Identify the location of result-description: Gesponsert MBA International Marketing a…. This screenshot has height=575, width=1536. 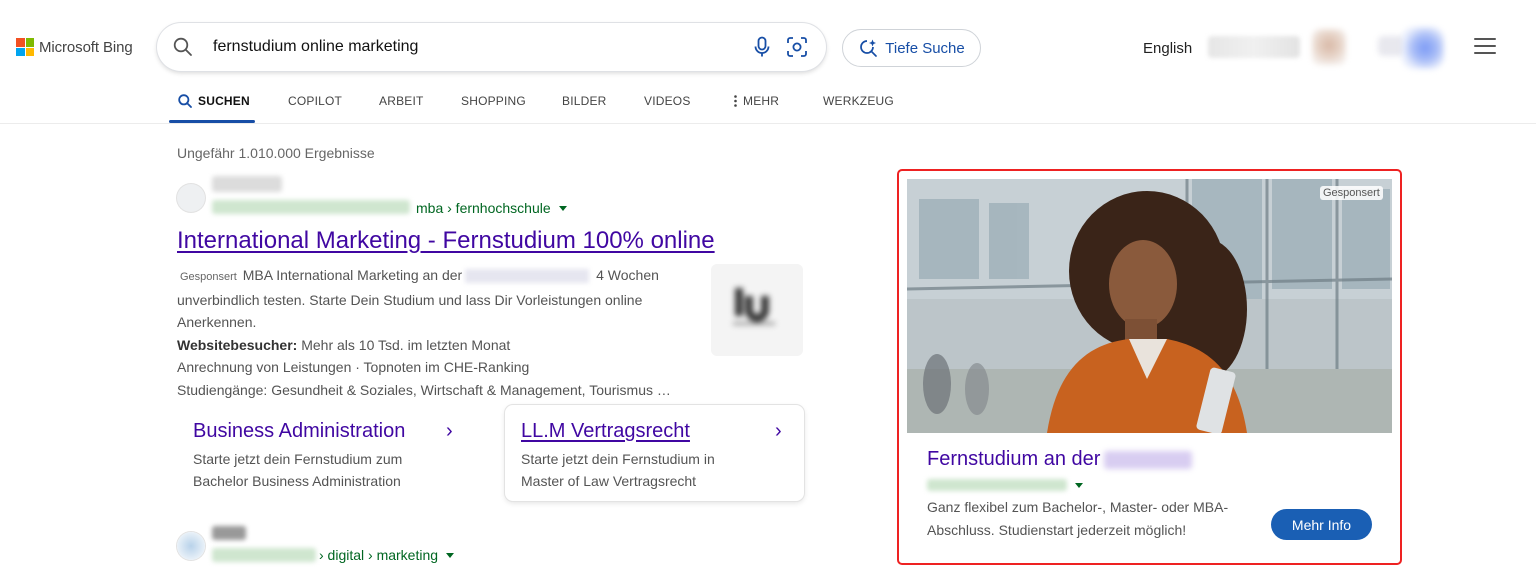
(439, 333).